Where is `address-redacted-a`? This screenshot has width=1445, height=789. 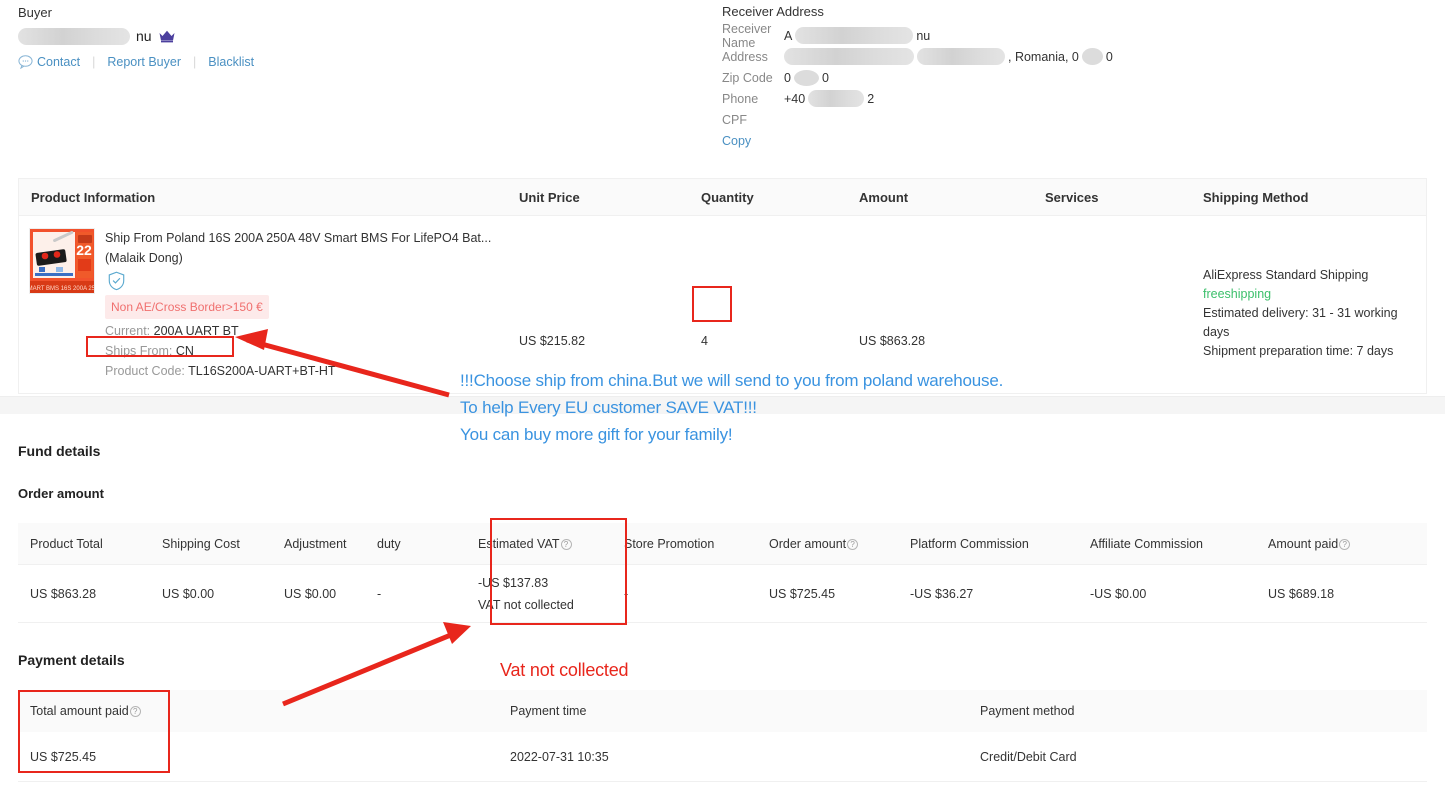
address-redacted-a is located at coordinates (849, 56).